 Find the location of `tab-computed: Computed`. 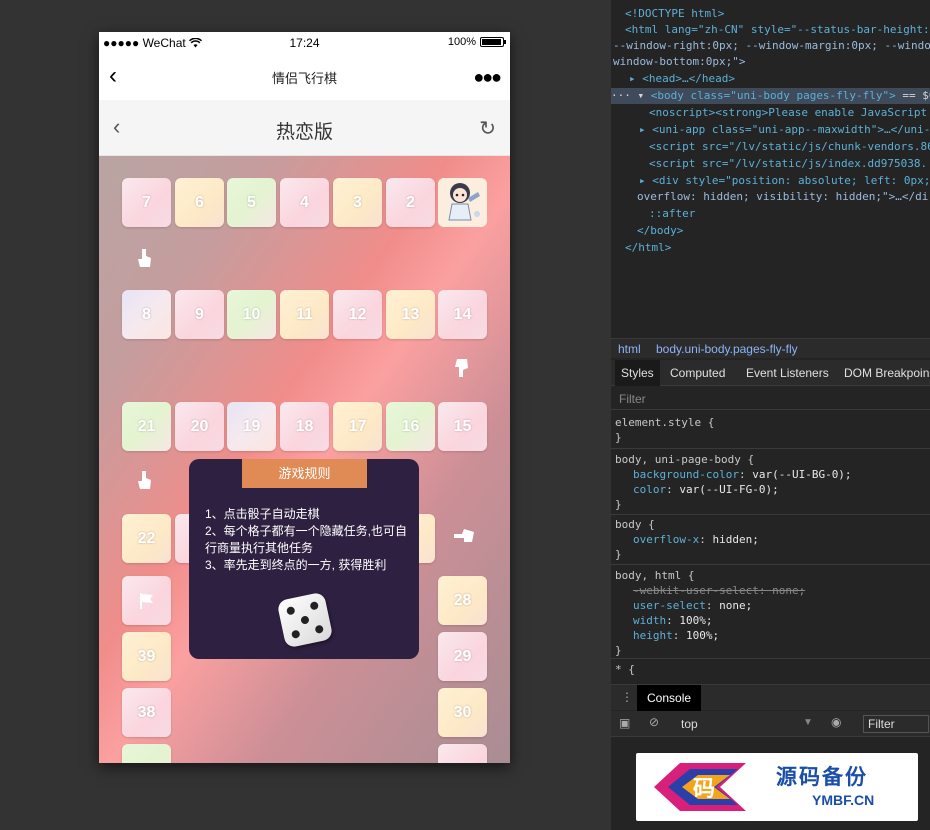

tab-computed: Computed is located at coordinates (697, 373).